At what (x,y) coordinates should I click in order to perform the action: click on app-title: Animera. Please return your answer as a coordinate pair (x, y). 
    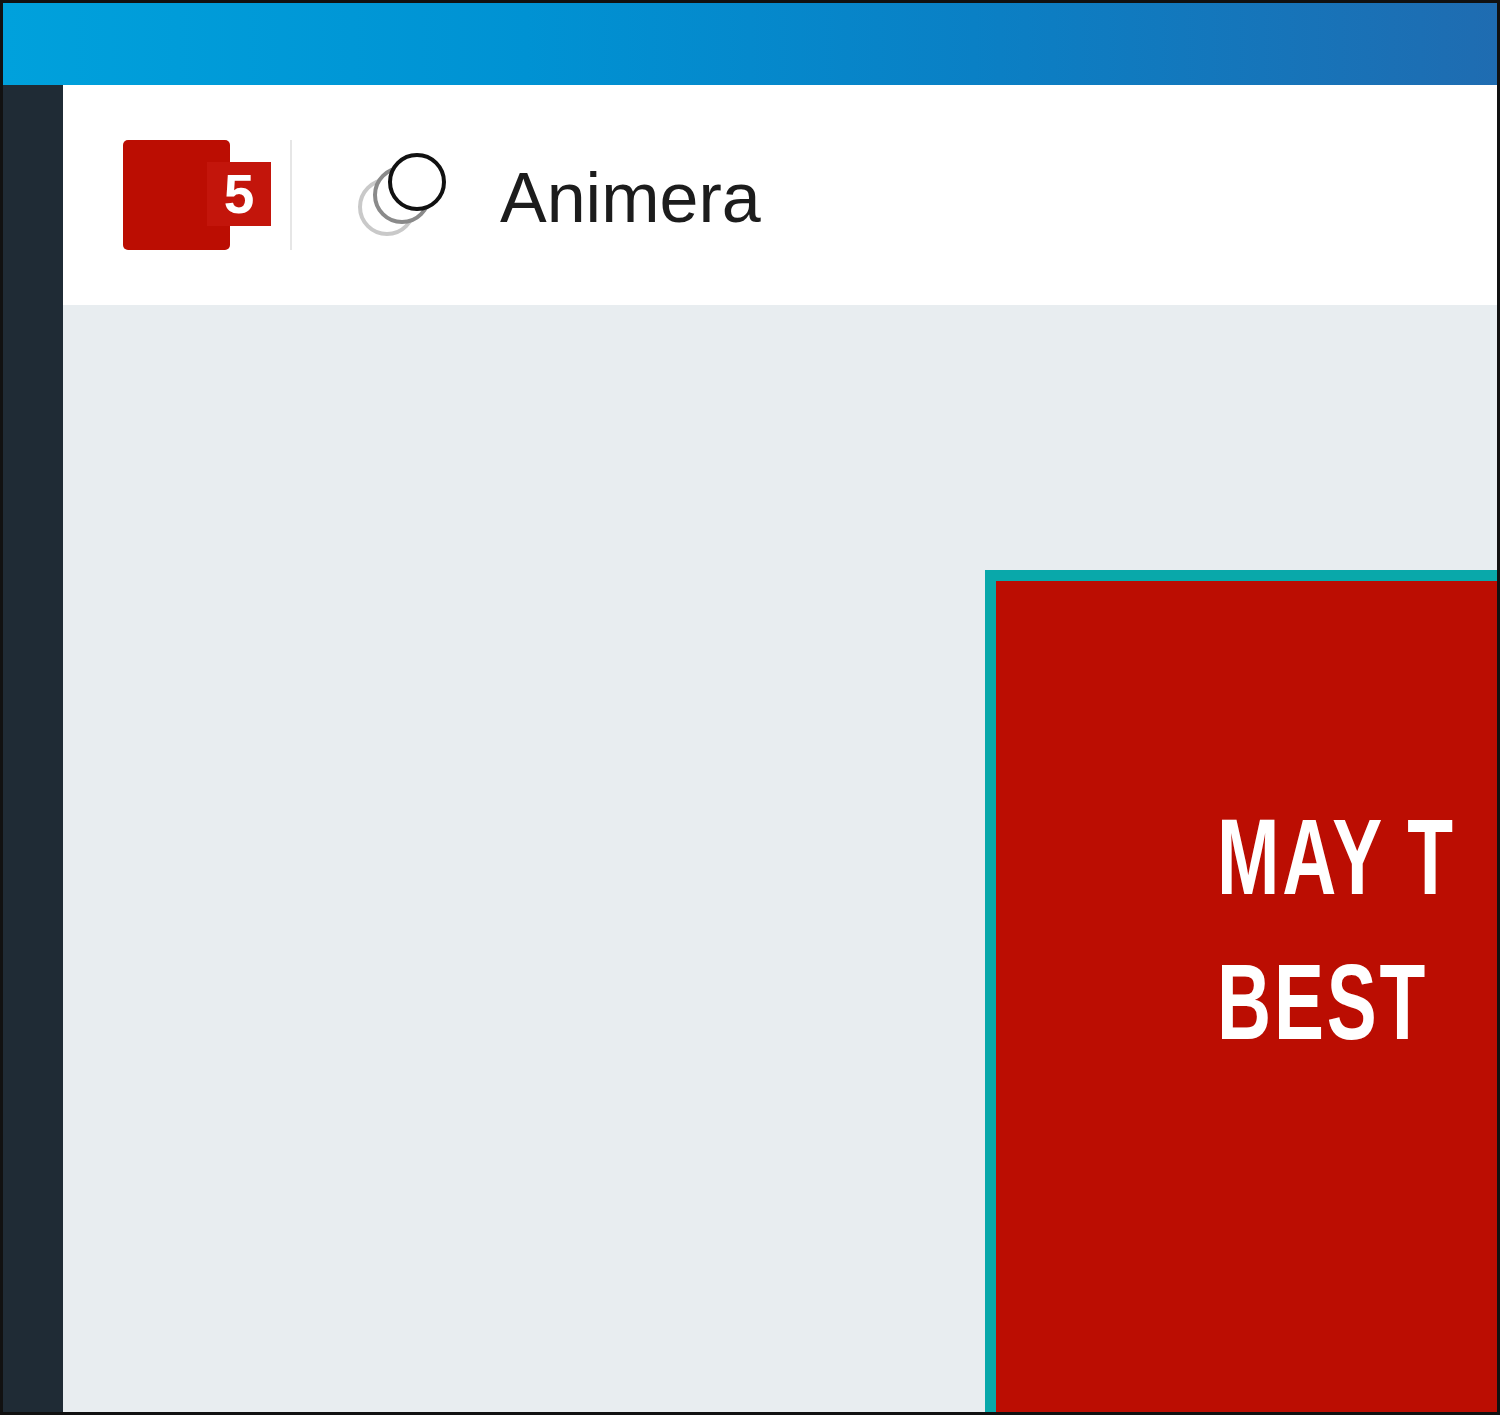
    Looking at the image, I should click on (630, 197).